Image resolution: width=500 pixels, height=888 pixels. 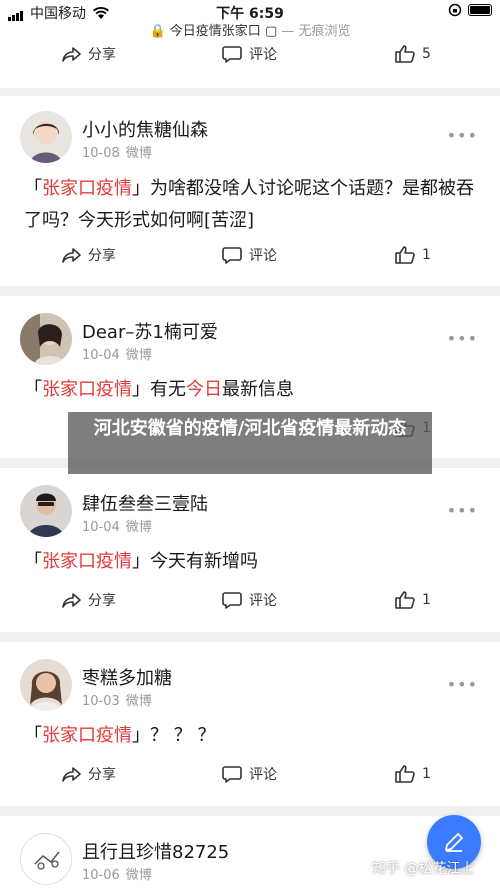 I want to click on status-right, so click(x=470, y=10).